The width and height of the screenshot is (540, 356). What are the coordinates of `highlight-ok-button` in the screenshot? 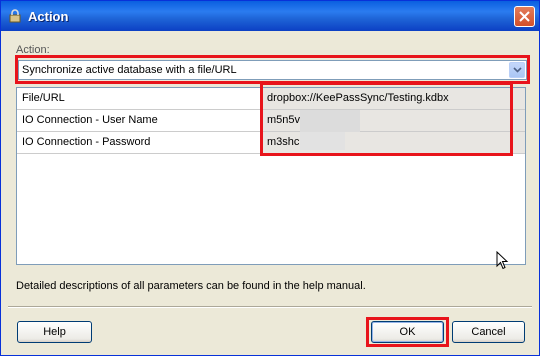 It's located at (407, 332).